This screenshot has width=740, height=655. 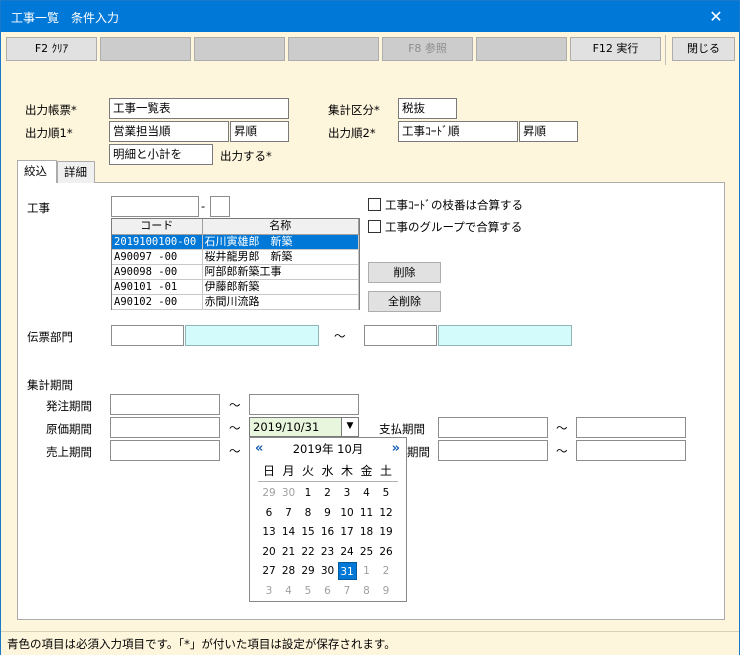 I want to click on f12-execute-button: F12 実行, so click(x=615, y=49).